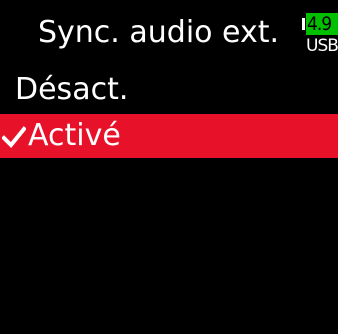 Image resolution: width=338 pixels, height=334 pixels. What do you see at coordinates (74, 135) in the screenshot?
I see `option-label: Activé` at bounding box center [74, 135].